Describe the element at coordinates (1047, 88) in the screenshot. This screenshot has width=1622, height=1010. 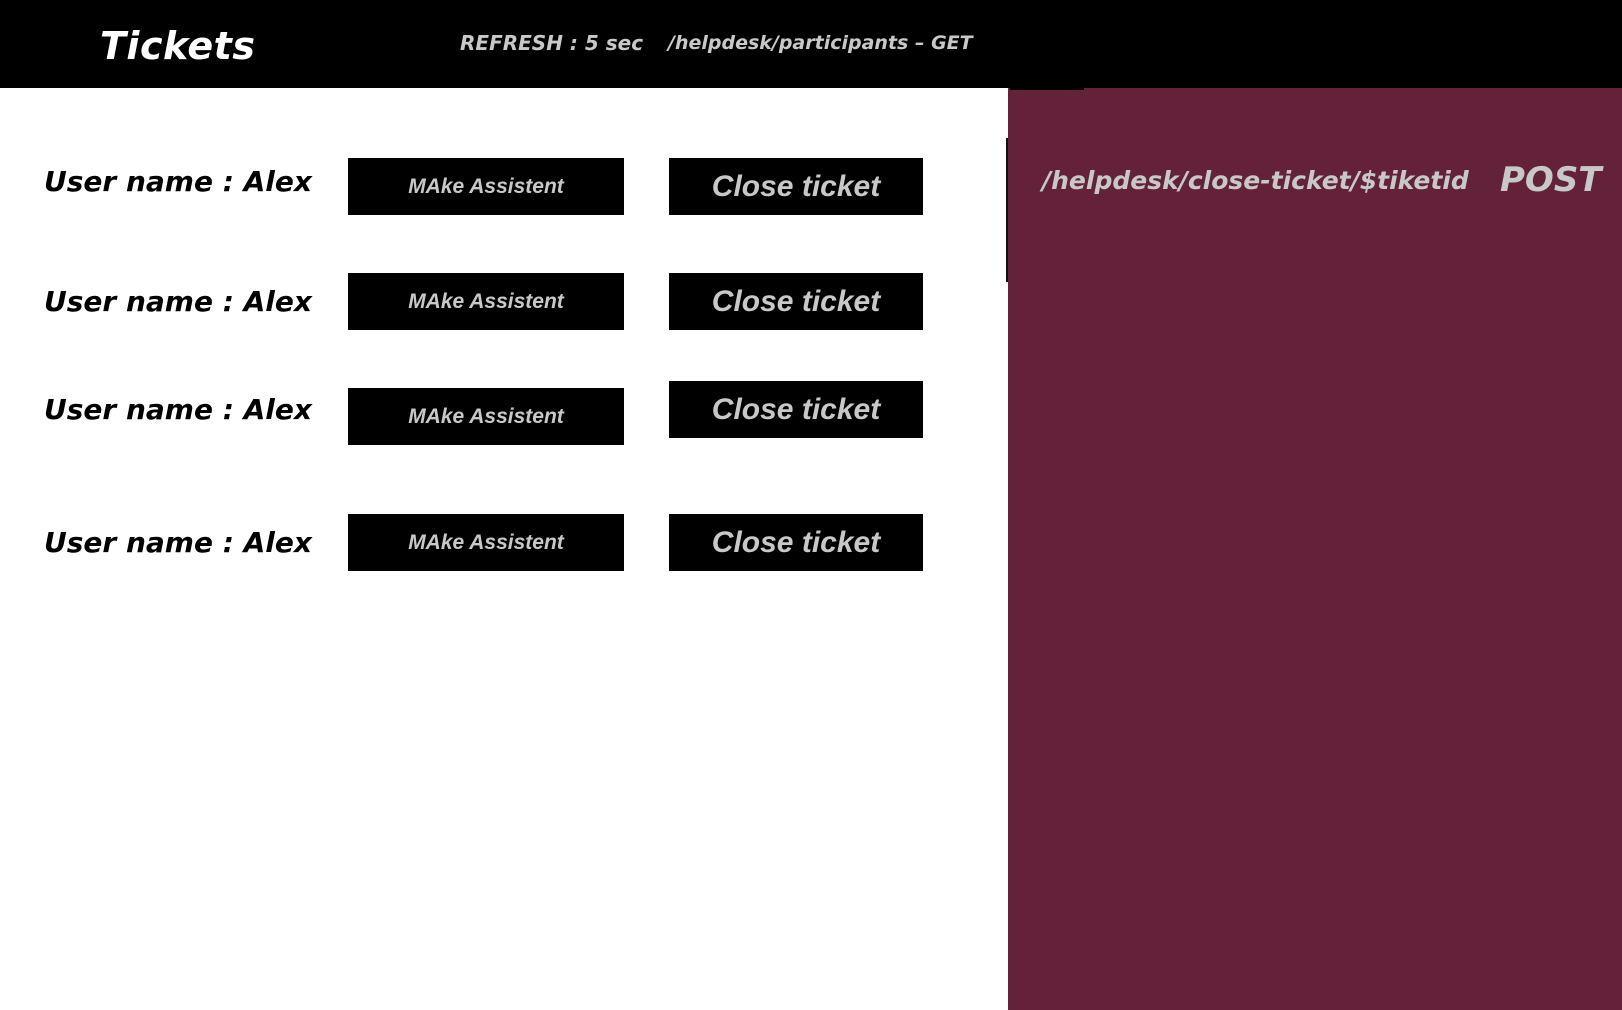
I see `side-panel-top-divider` at that location.